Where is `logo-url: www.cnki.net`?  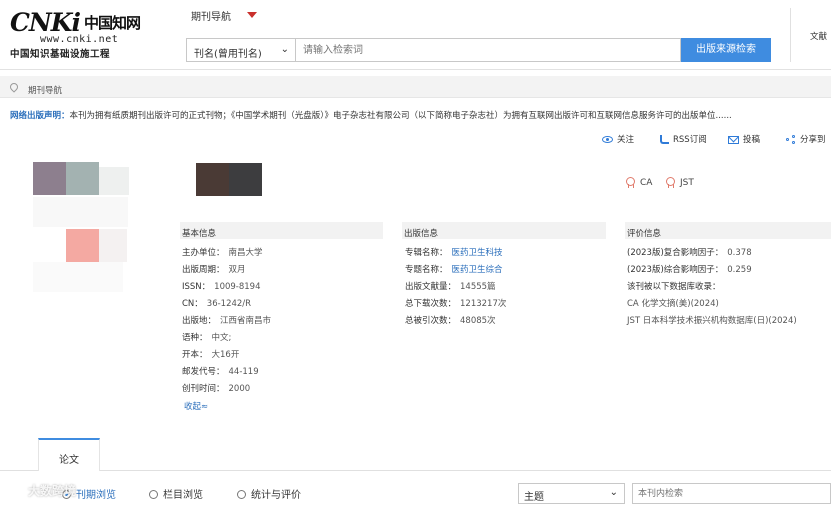
logo-url: www.cnki.net is located at coordinates (79, 39).